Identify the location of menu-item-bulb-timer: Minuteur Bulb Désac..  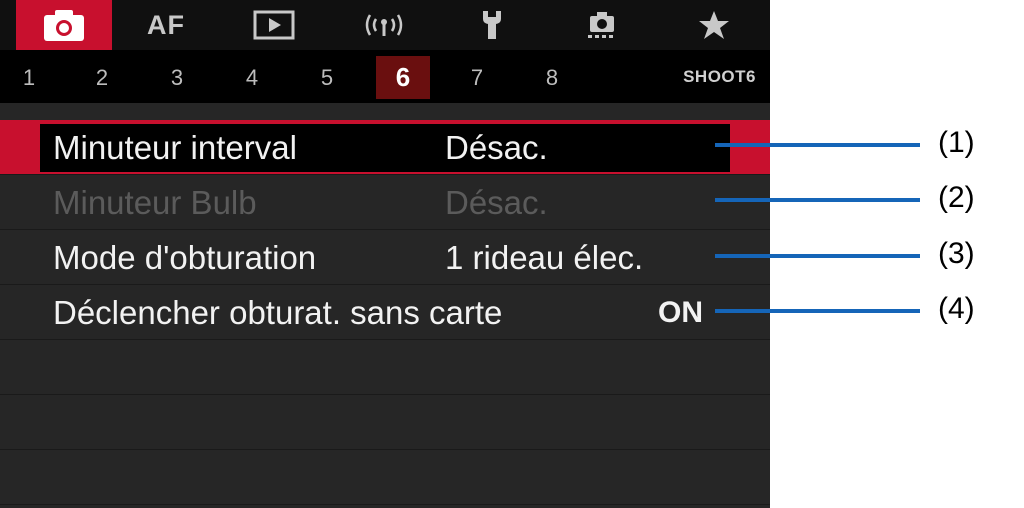
(385, 202).